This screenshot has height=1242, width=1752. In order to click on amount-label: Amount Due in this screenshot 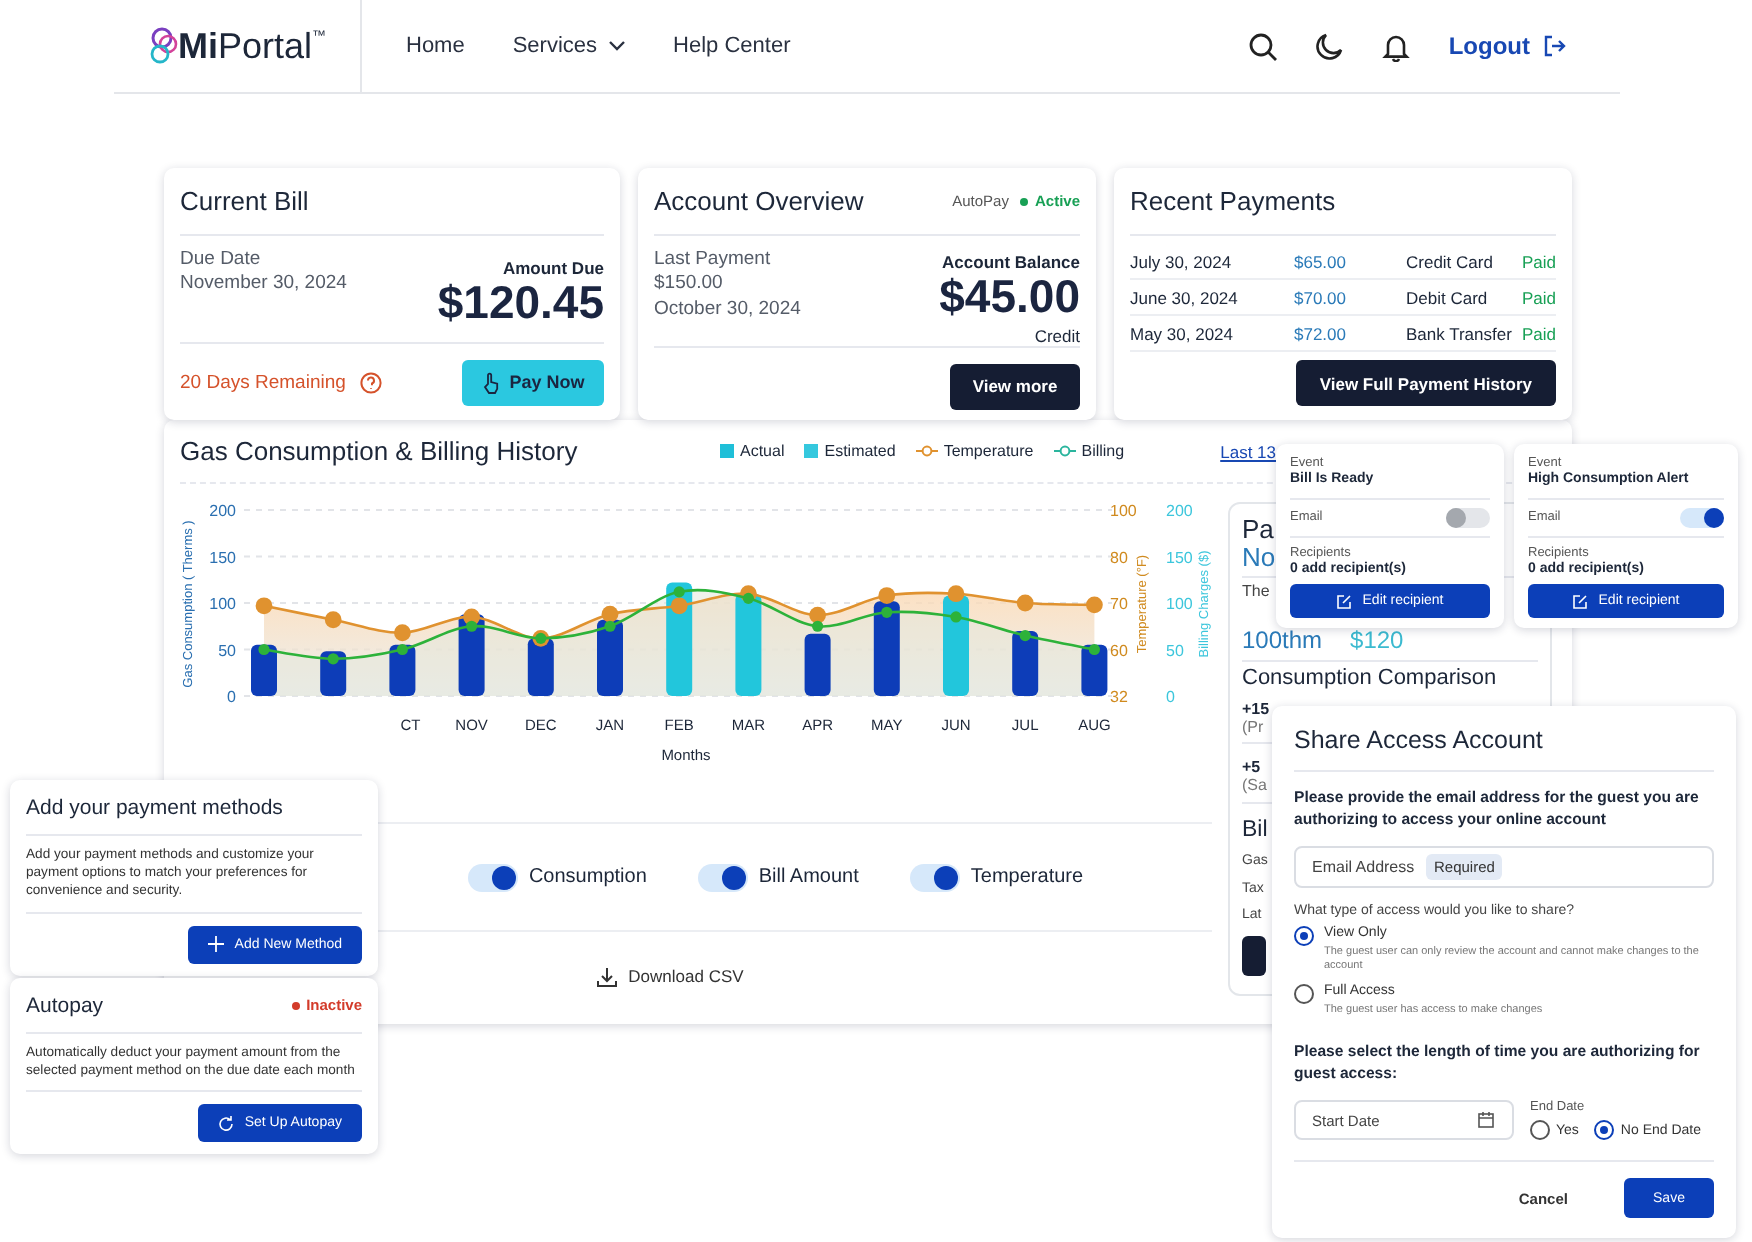, I will do `click(552, 268)`.